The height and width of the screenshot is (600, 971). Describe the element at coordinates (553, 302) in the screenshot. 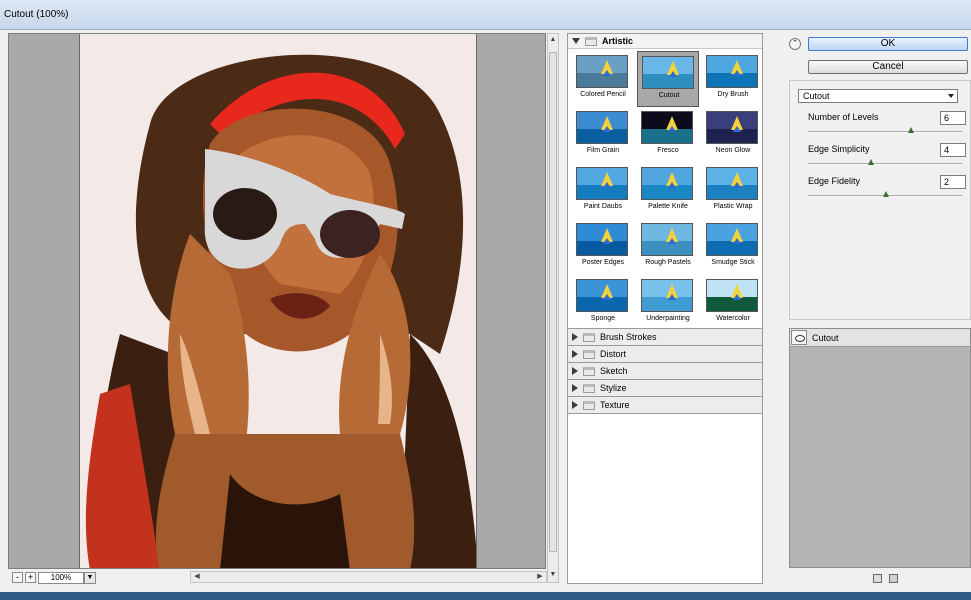

I see `scrollbar-thumb` at that location.